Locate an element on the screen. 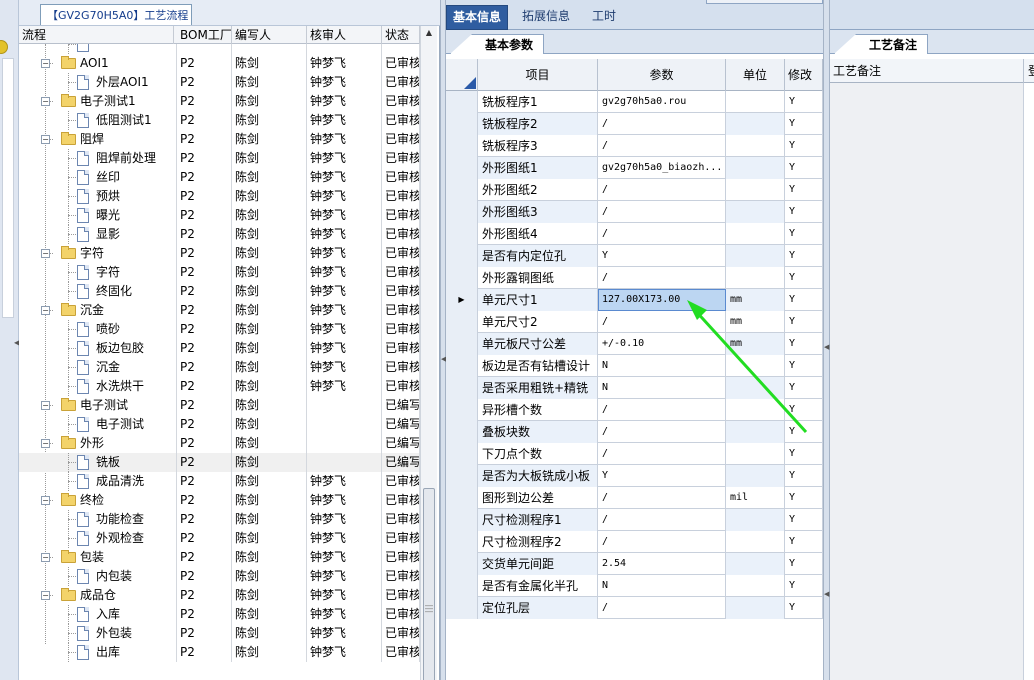  tree-folder-row: − 沉金 P2 陈剑 钟梦飞 已审核 is located at coordinates (219, 310).